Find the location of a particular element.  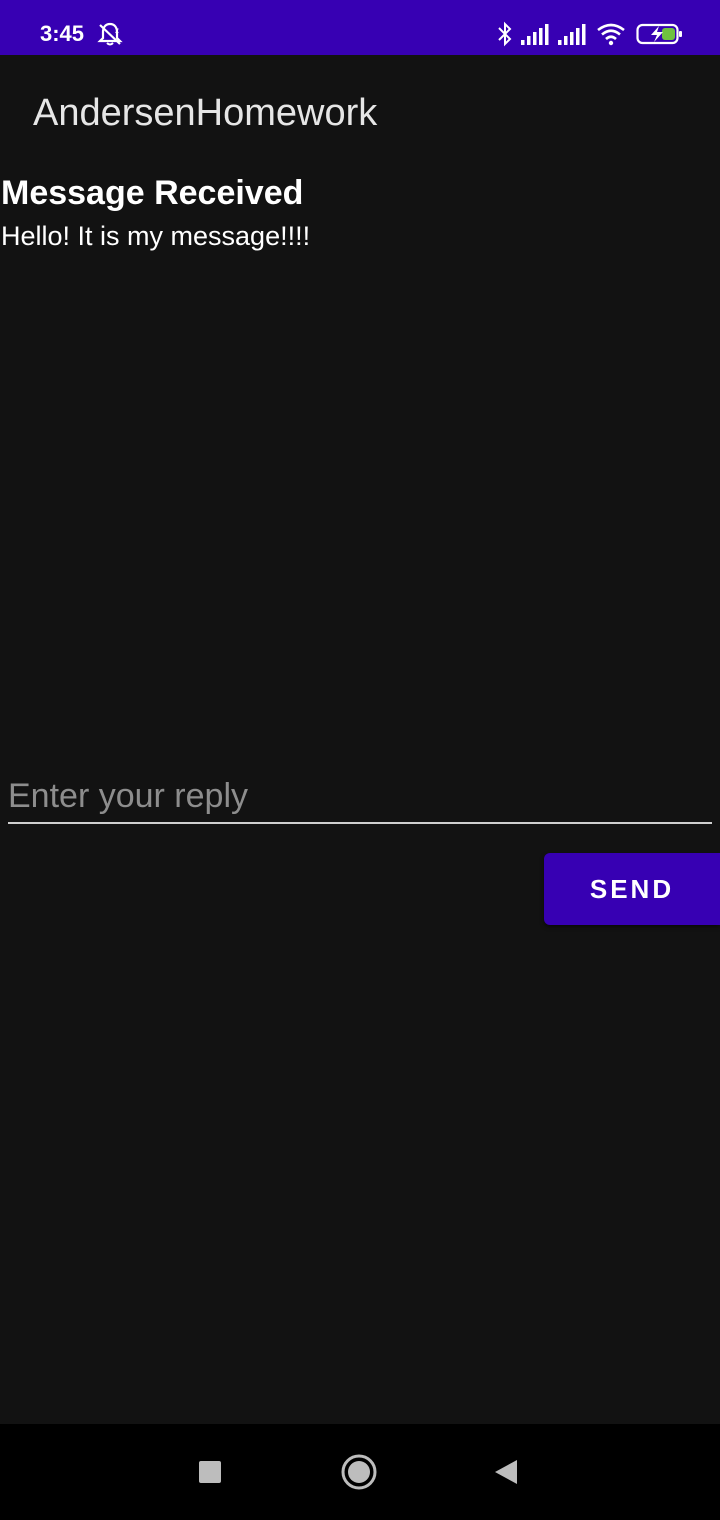

reply-input is located at coordinates (360, 797).